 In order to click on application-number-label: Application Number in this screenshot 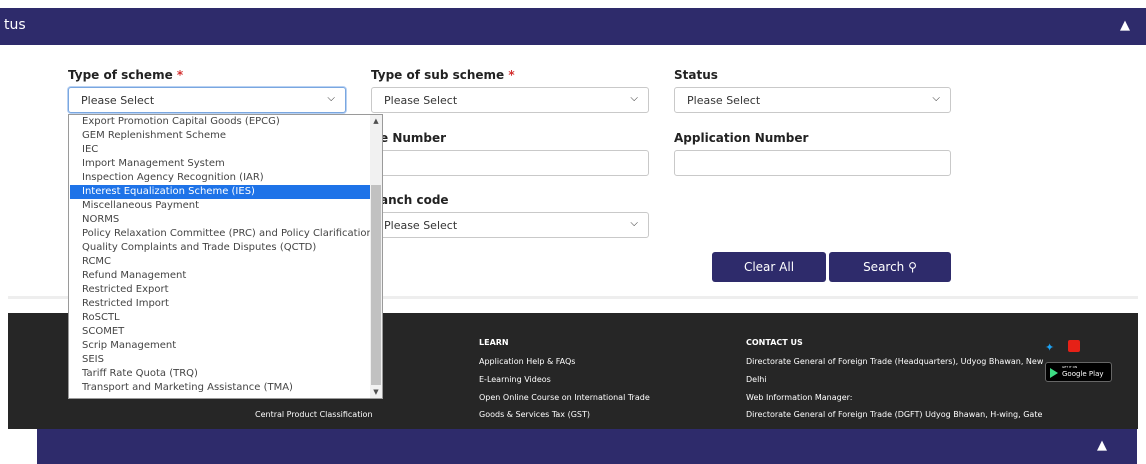, I will do `click(741, 138)`.